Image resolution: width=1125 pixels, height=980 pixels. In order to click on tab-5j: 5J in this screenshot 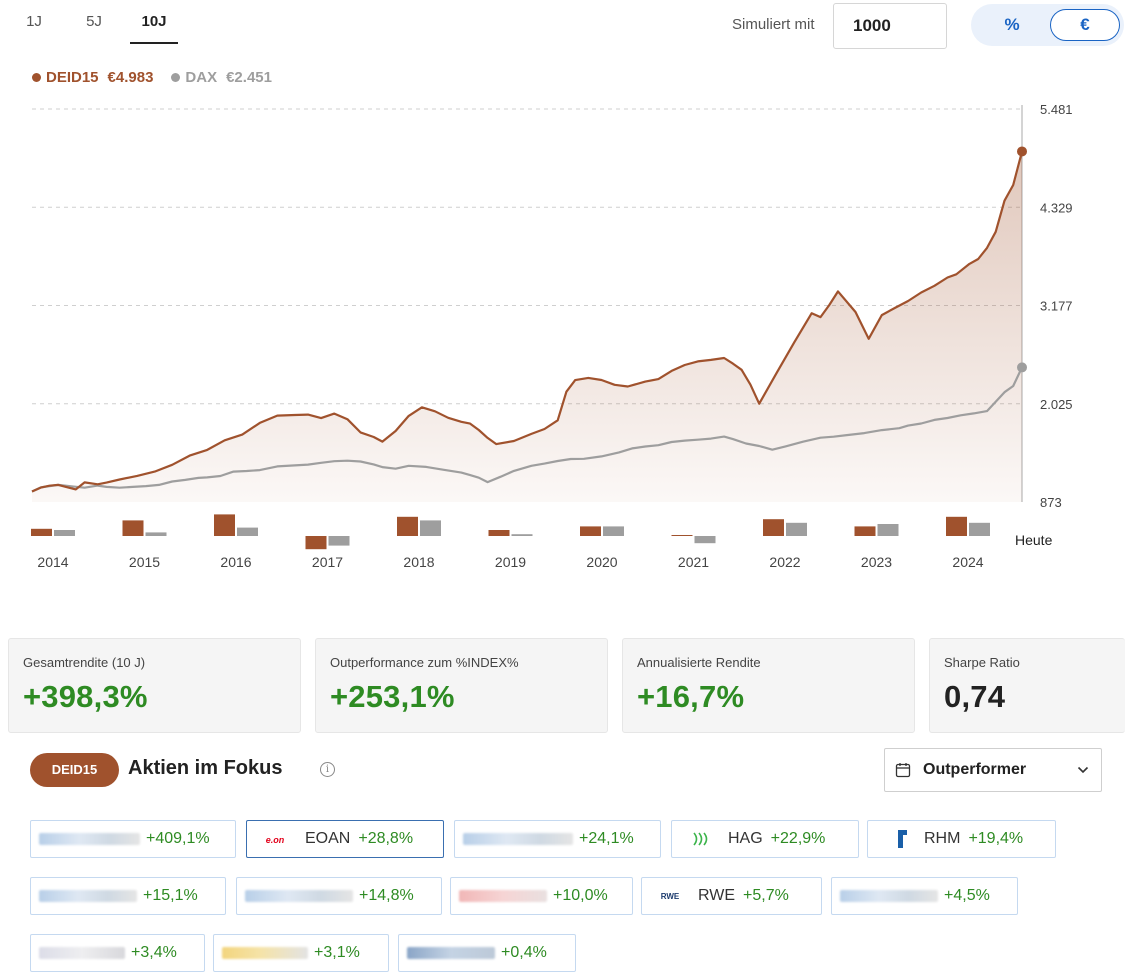, I will do `click(94, 22)`.